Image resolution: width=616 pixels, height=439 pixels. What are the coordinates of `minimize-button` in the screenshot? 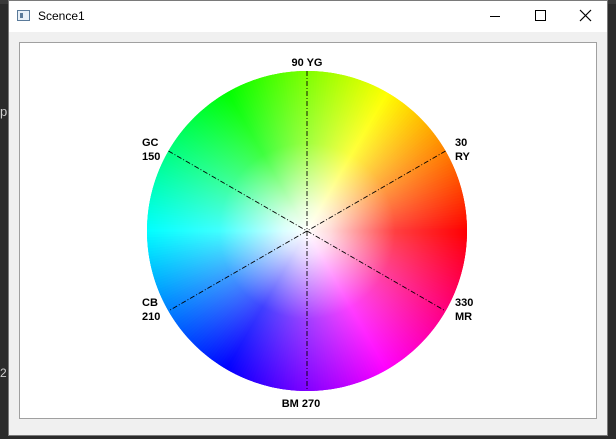 It's located at (494, 16).